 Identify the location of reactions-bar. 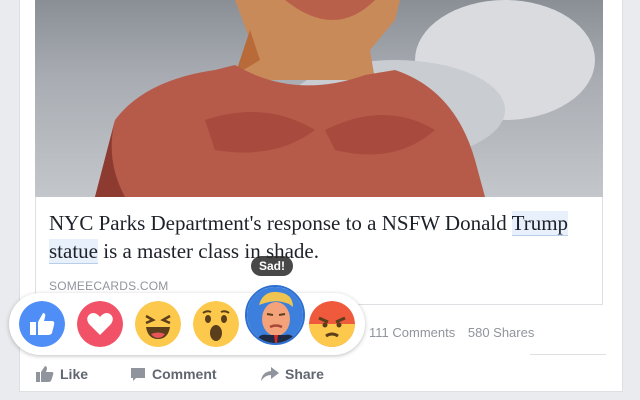
(187, 320).